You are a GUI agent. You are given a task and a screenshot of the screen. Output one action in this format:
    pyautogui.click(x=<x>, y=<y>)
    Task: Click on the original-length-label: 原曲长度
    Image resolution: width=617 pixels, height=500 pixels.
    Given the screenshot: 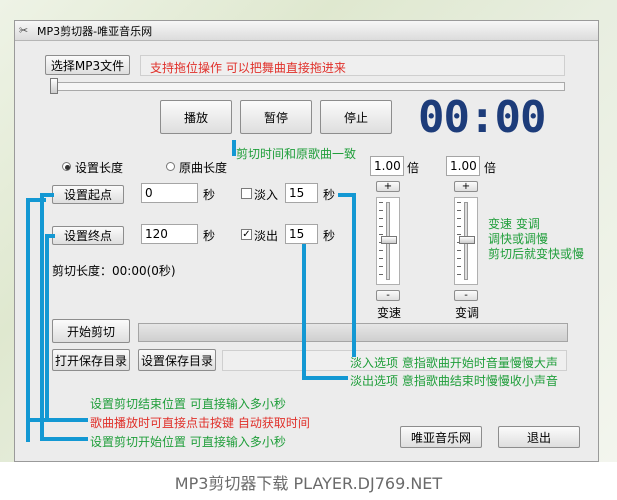 What is the action you would take?
    pyautogui.click(x=203, y=168)
    